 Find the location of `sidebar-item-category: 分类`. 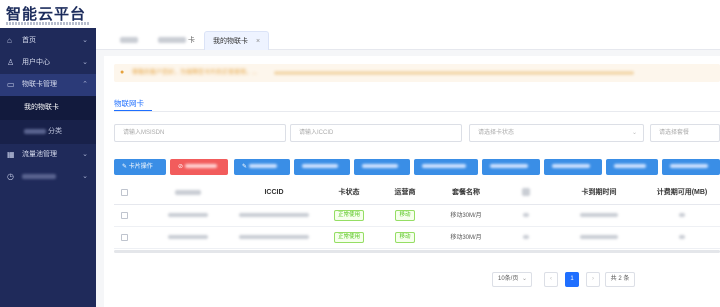

sidebar-item-category: 分类 is located at coordinates (48, 132).